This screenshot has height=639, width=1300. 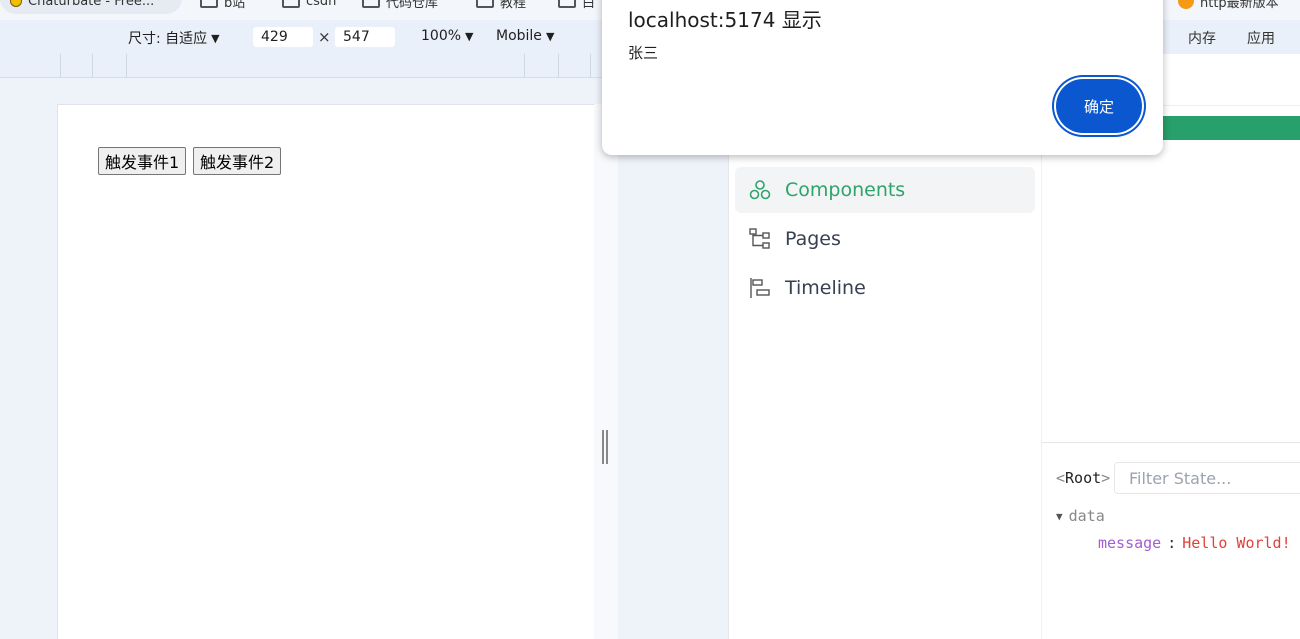 I want to click on bookmark-item-tutorial: 教程, so click(x=501, y=5).